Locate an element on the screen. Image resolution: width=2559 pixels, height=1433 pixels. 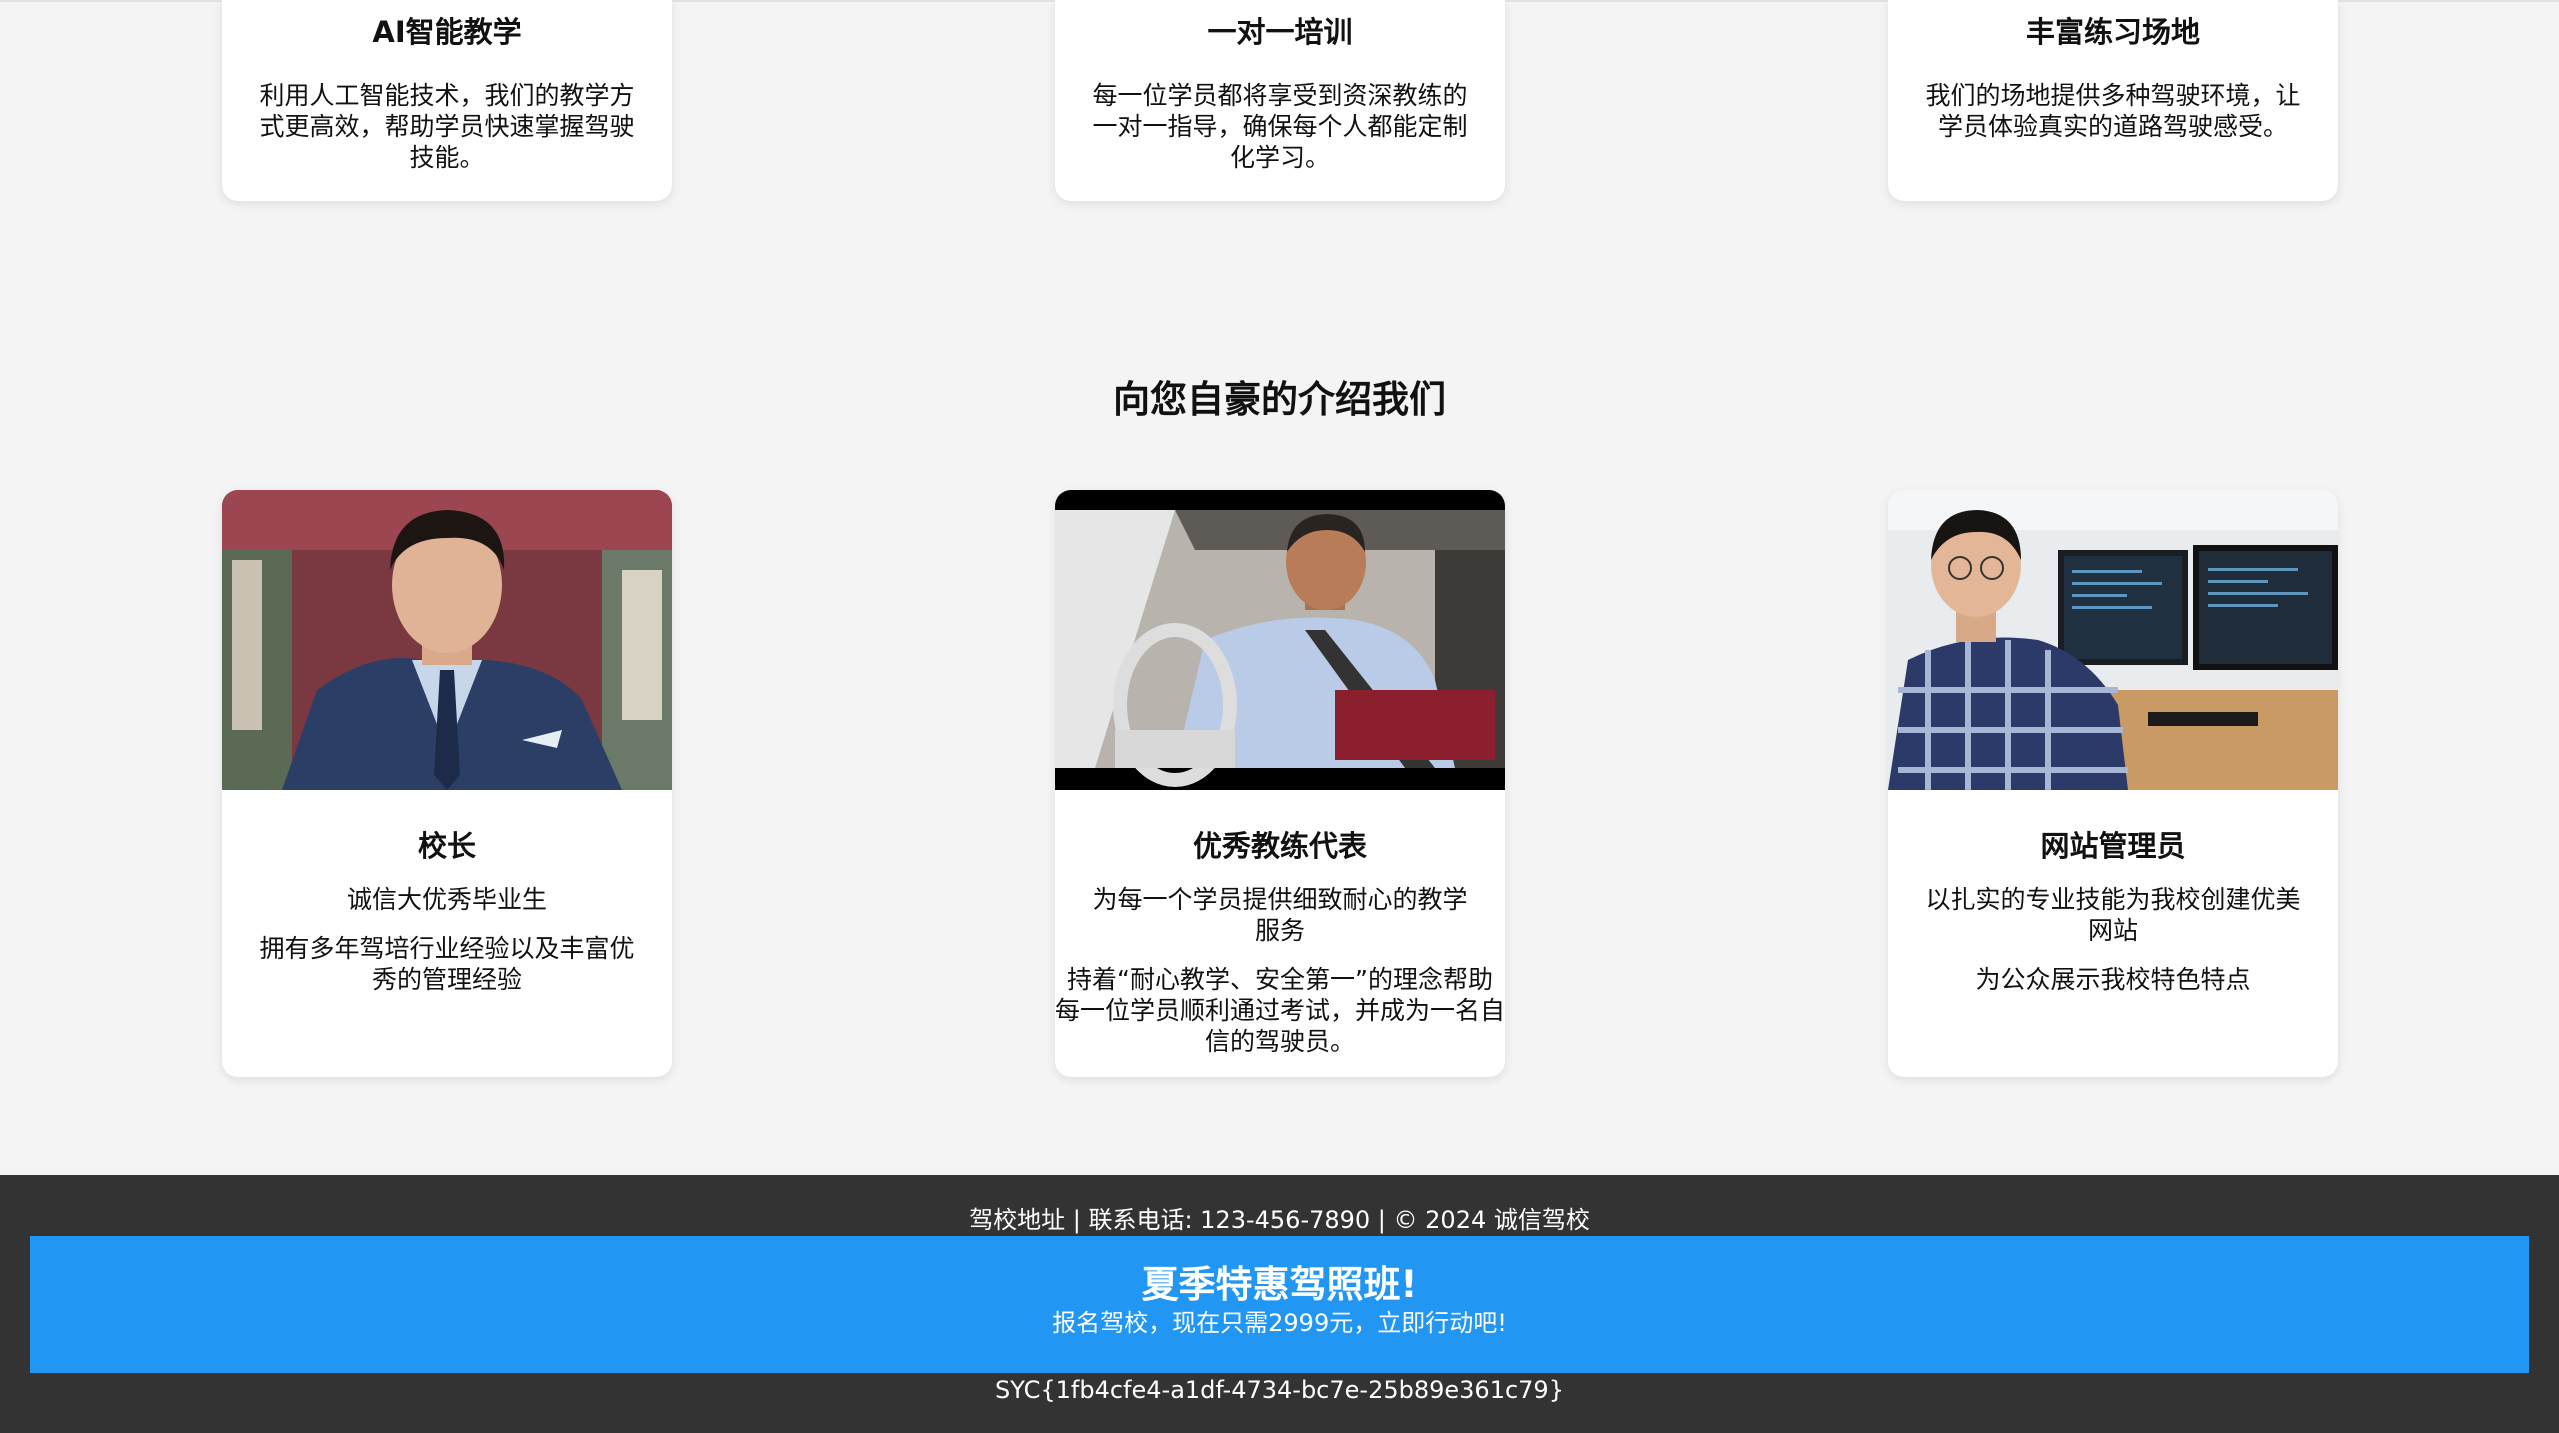
promo-title: 夏季特惠驾照班! is located at coordinates (1279, 1284).